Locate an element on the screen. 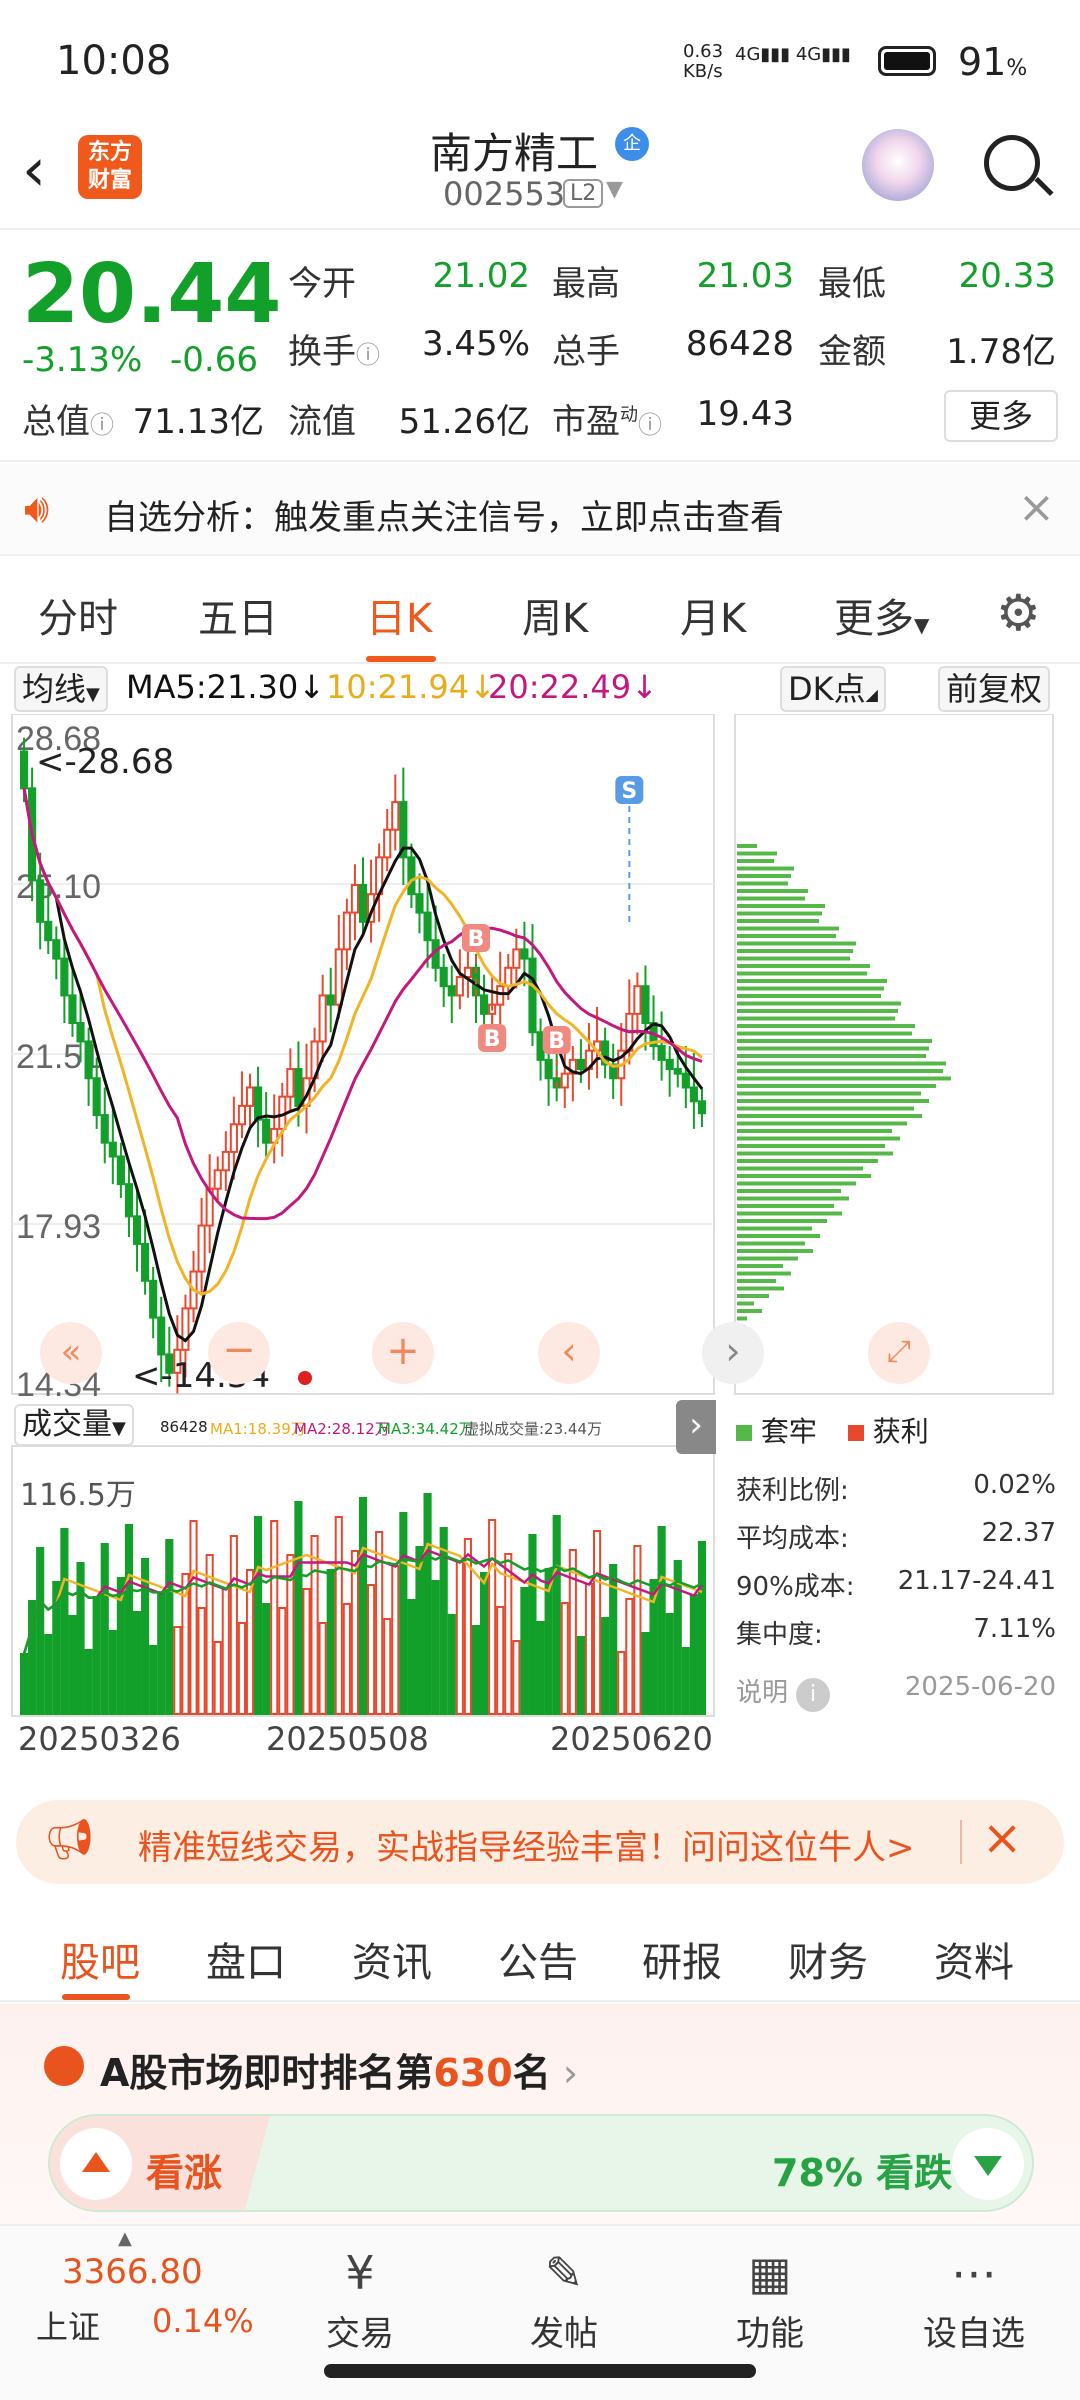  l2-badge: L2 is located at coordinates (583, 193).